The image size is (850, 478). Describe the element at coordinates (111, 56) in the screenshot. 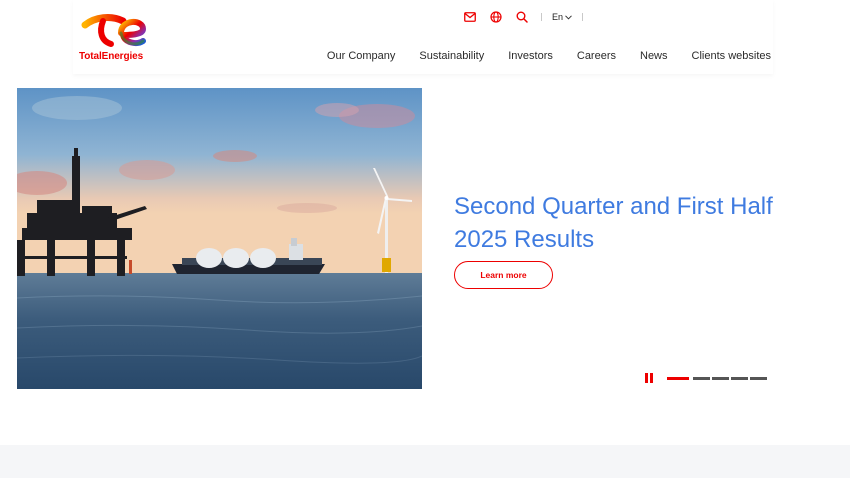

I see `brand-name: TotalEnergies` at that location.